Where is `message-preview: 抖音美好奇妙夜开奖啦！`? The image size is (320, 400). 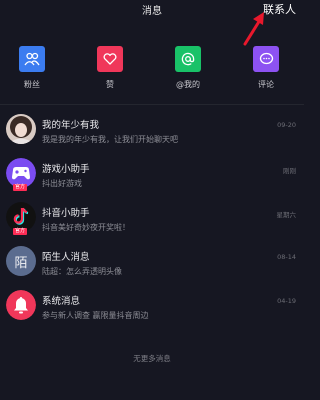 message-preview: 抖音美好奇妙夜开奖啦！ is located at coordinates (86, 227).